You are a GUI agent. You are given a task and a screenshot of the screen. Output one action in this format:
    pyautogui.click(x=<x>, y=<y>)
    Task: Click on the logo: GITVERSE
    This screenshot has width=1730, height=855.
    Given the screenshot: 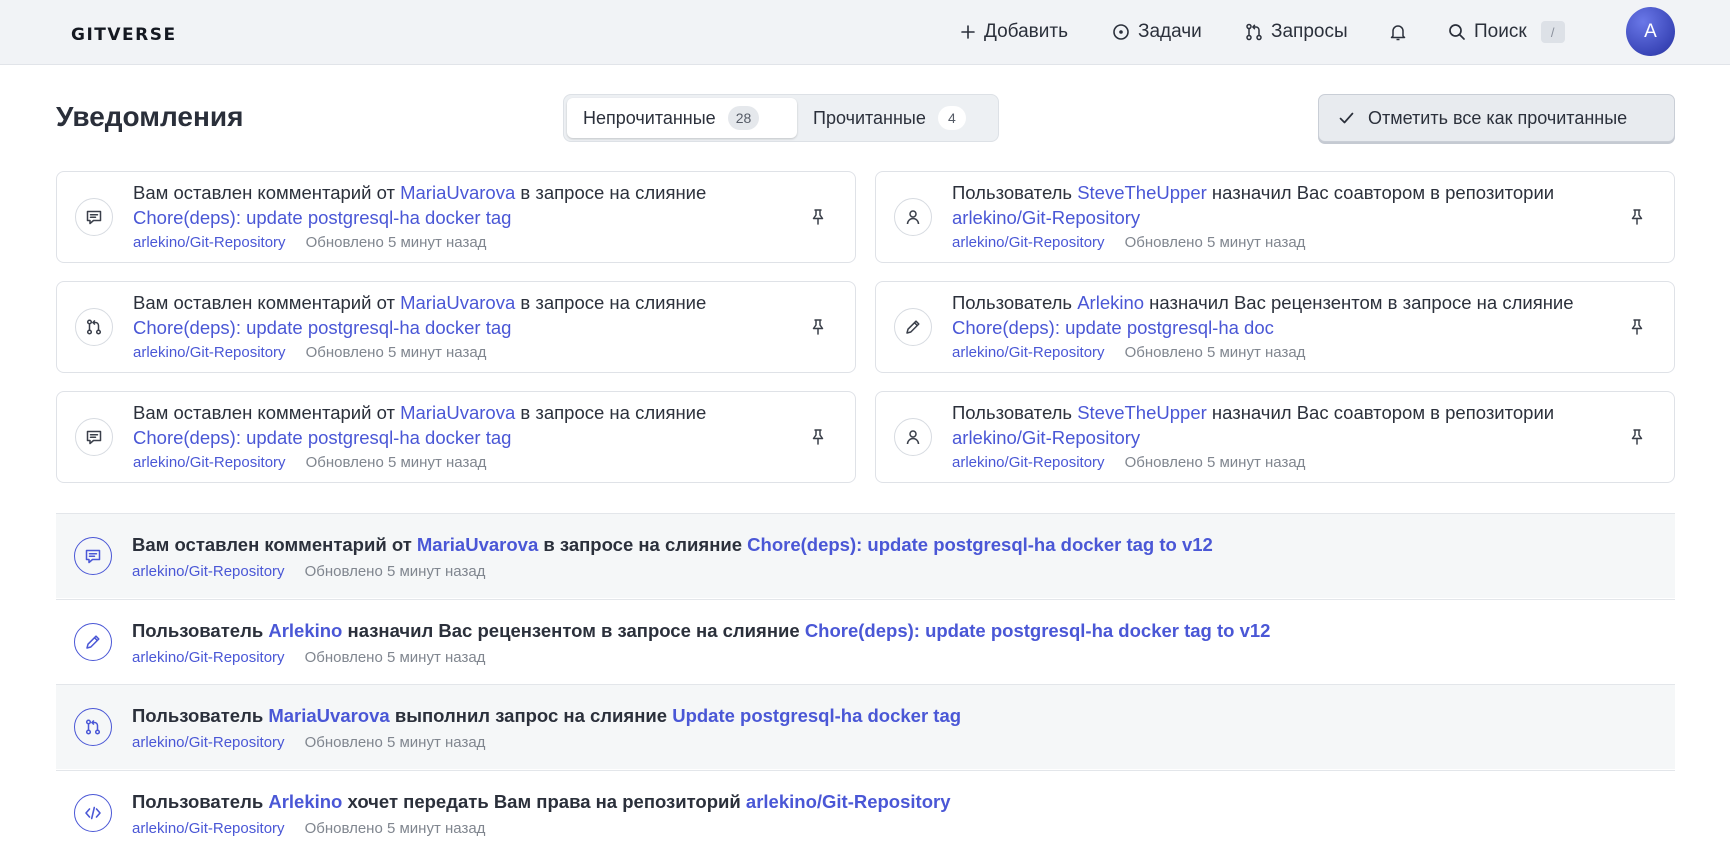 What is the action you would take?
    pyautogui.click(x=124, y=35)
    